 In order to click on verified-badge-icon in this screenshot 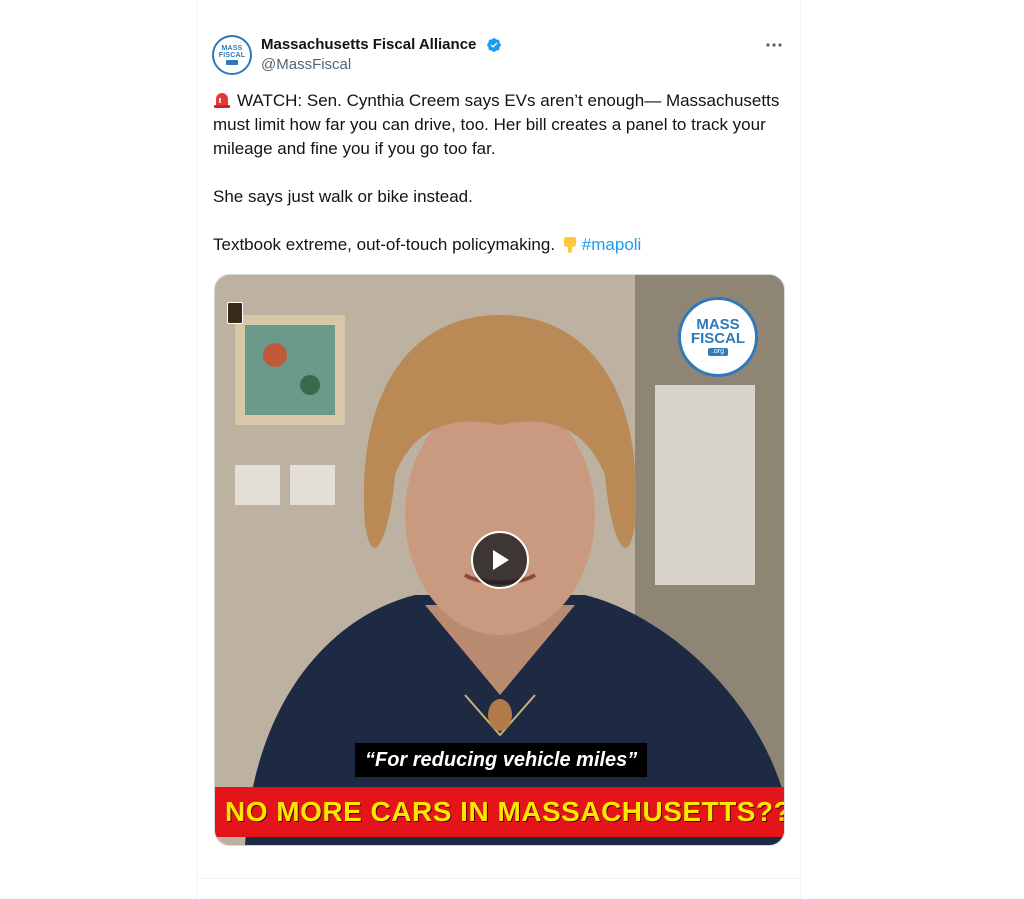, I will do `click(494, 45)`.